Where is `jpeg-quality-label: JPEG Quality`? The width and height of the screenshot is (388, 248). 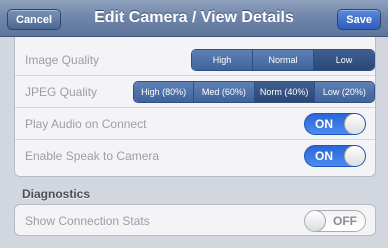
jpeg-quality-label: JPEG Quality is located at coordinates (61, 92).